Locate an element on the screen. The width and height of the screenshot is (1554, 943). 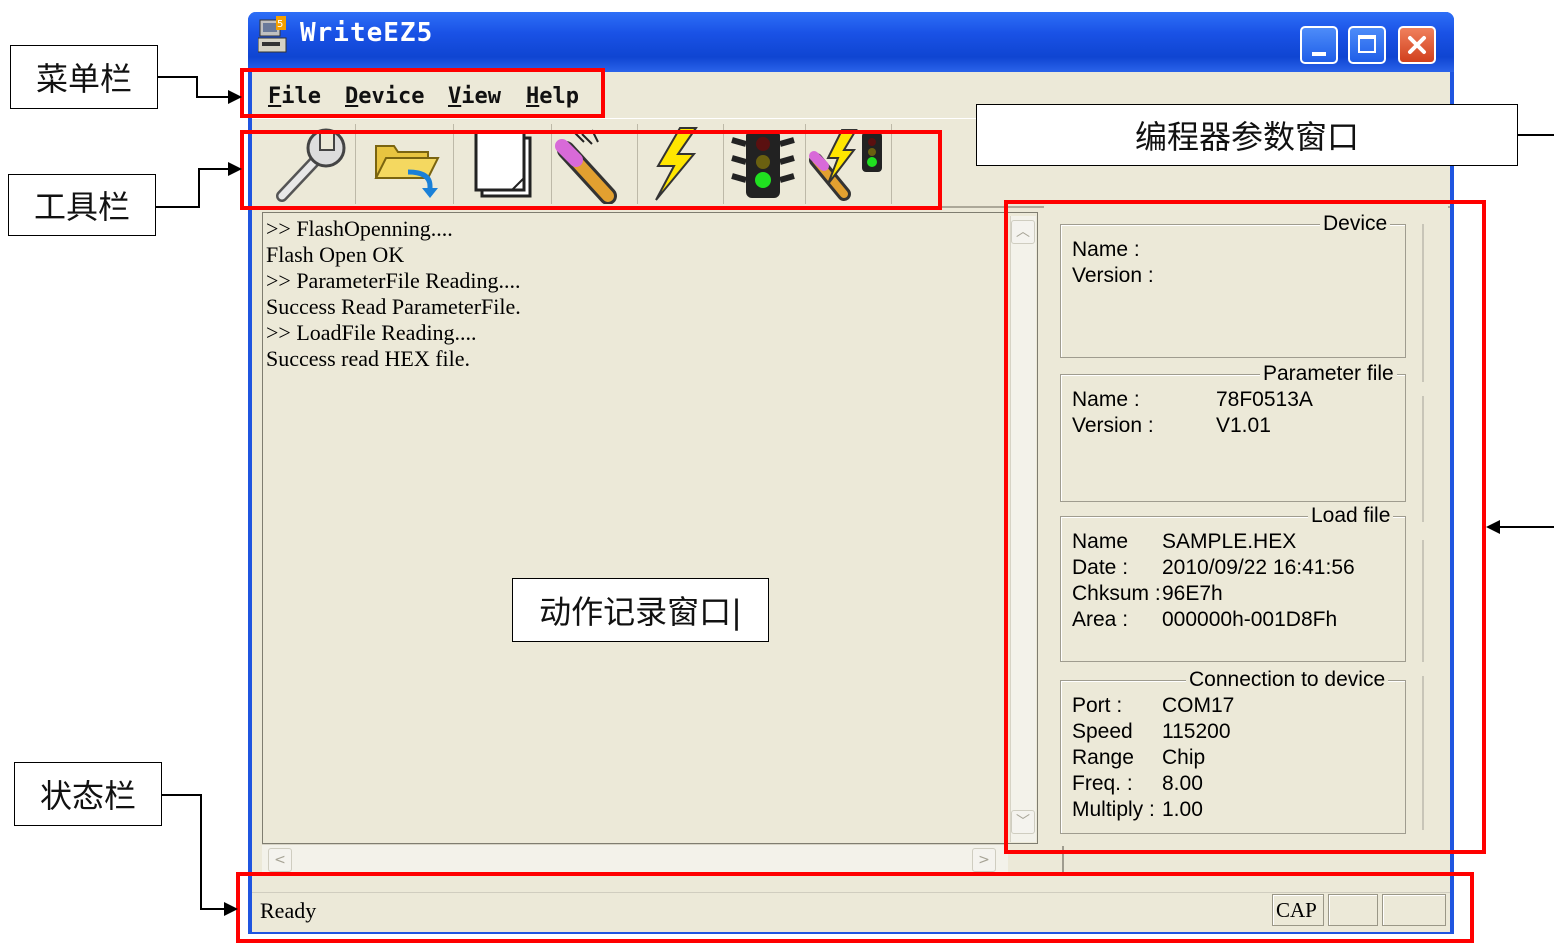
scroll-right-button: > is located at coordinates (984, 860).